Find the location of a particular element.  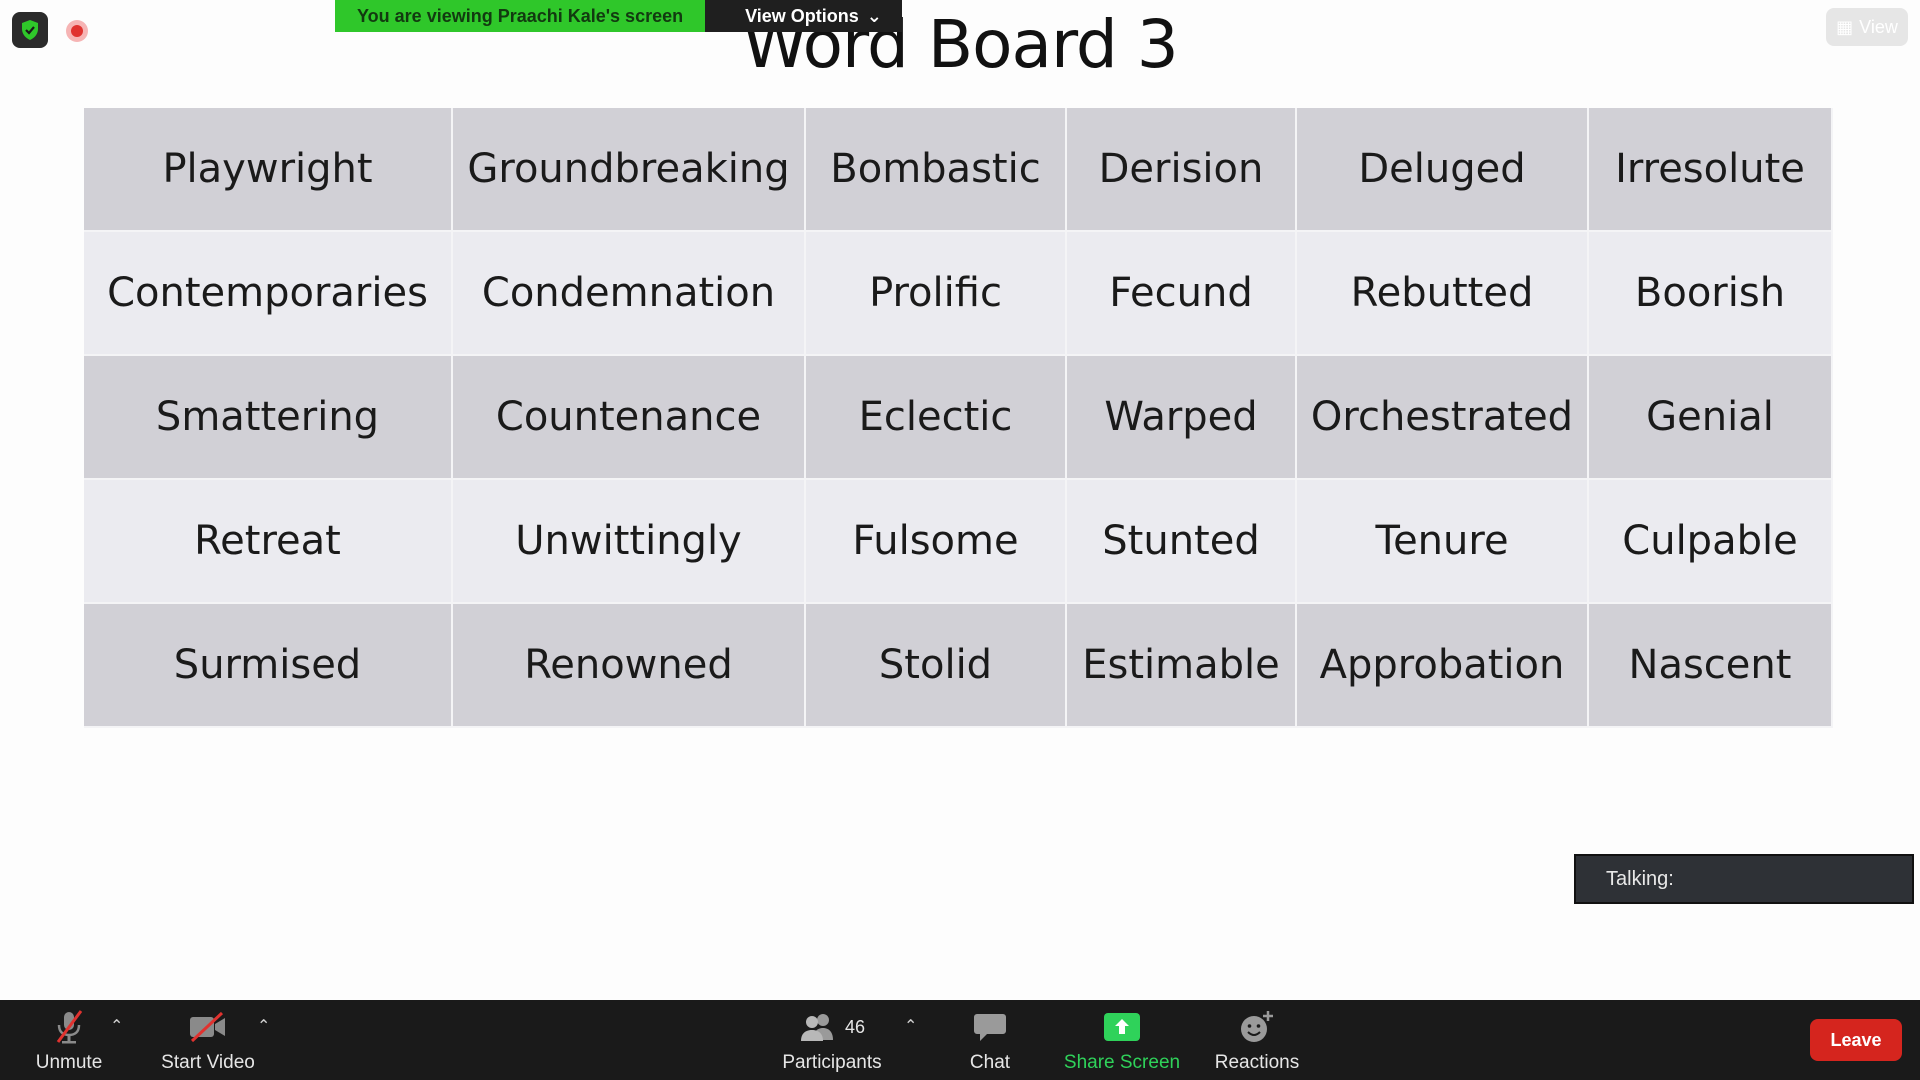

word-cell: Countenance is located at coordinates (629, 417).